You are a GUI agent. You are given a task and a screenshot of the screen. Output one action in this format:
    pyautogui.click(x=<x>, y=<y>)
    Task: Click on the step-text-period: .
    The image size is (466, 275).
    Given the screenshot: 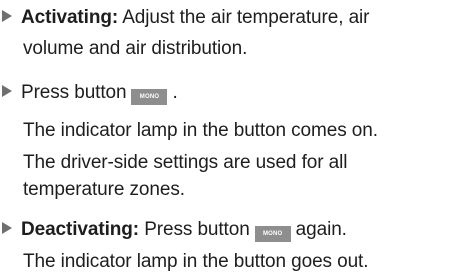 What is the action you would take?
    pyautogui.click(x=175, y=92)
    